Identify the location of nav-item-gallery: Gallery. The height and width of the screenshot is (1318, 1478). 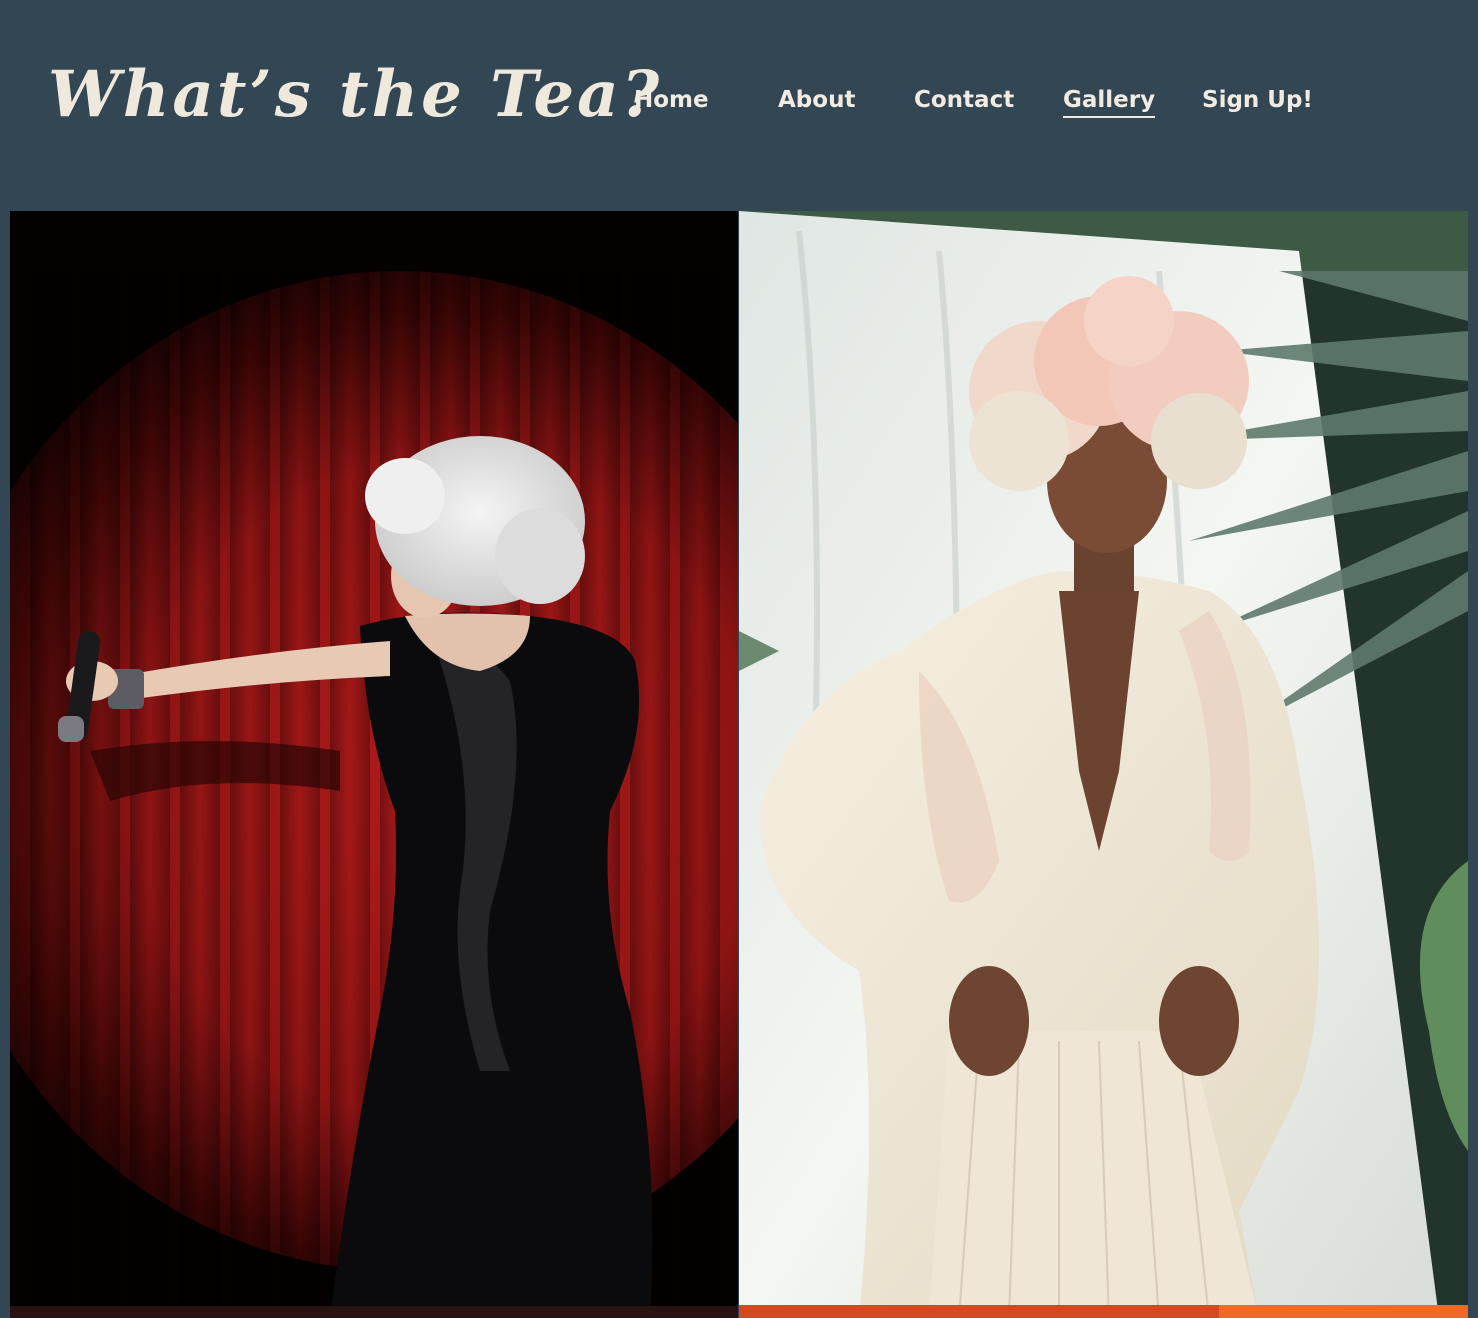
(1109, 101).